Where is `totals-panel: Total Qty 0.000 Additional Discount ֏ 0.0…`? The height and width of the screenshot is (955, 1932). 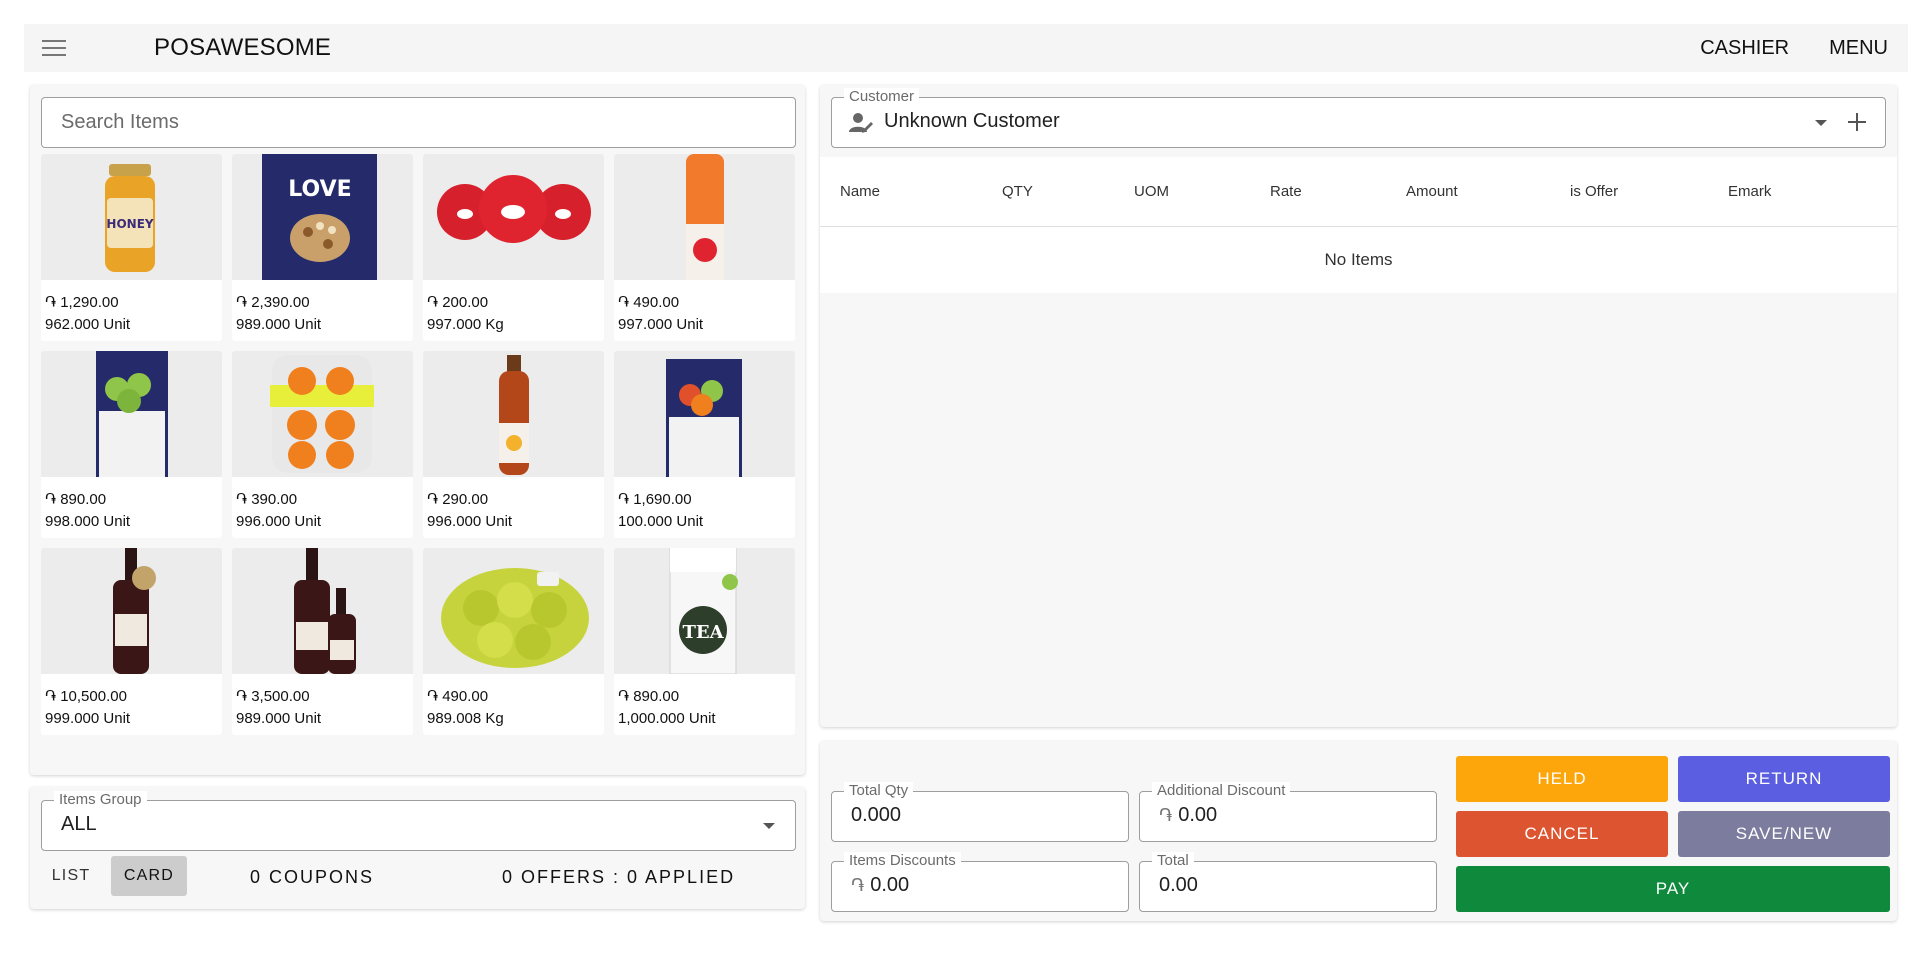 totals-panel: Total Qty 0.000 Additional Discount ֏ 0.0… is located at coordinates (1358, 831).